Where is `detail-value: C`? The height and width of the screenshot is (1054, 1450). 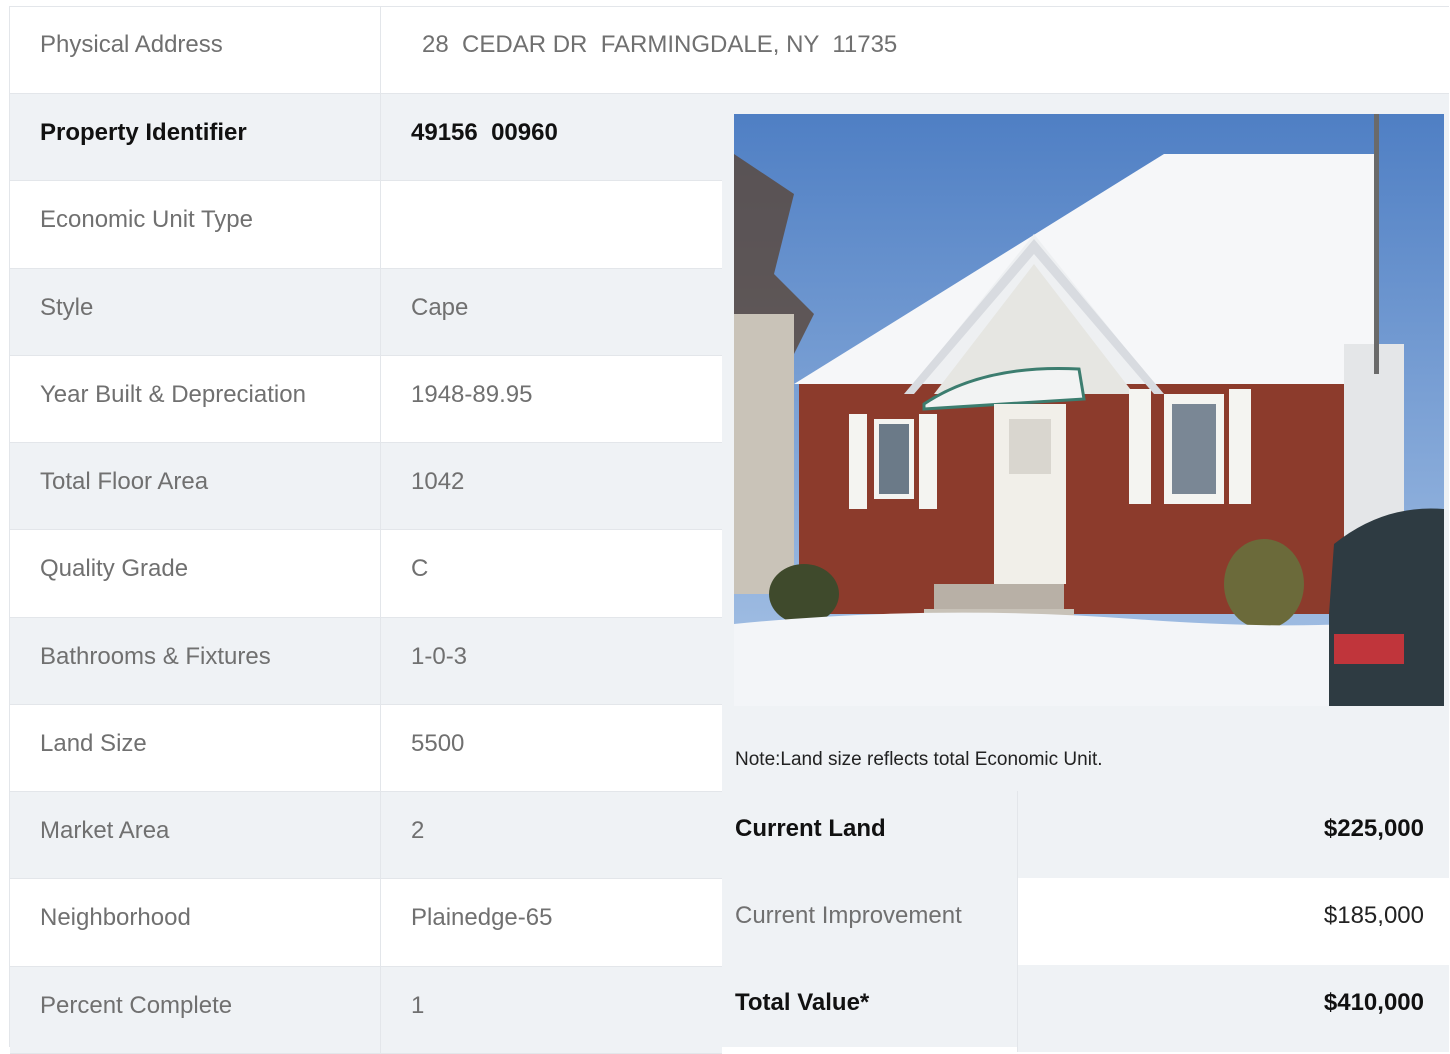
detail-value: C is located at coordinates (420, 569).